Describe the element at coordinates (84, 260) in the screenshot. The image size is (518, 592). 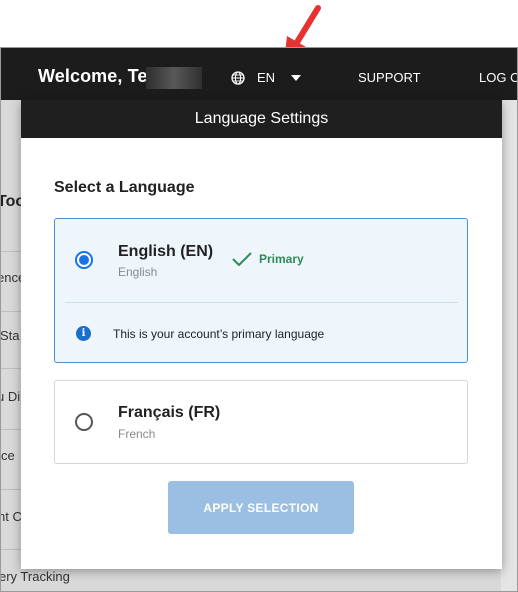
I see `radio-english` at that location.